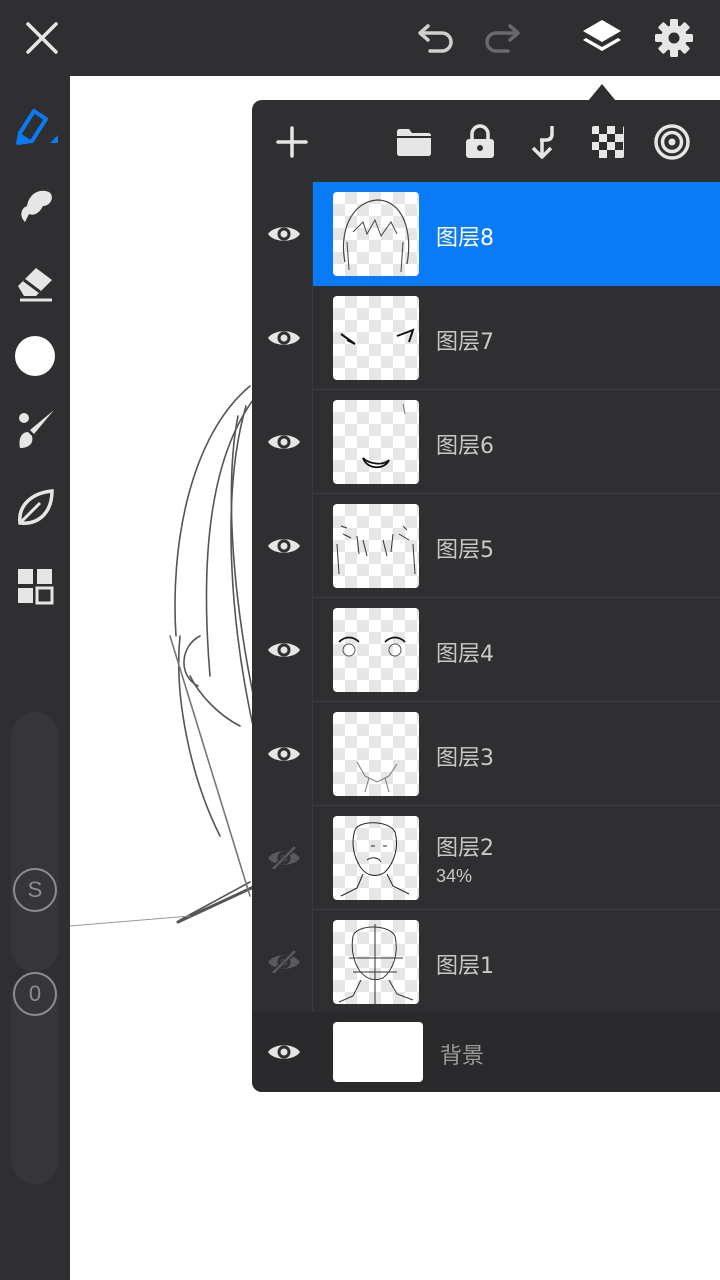 This screenshot has height=1280, width=720. Describe the element at coordinates (436, 38) in the screenshot. I see `undo-icon` at that location.